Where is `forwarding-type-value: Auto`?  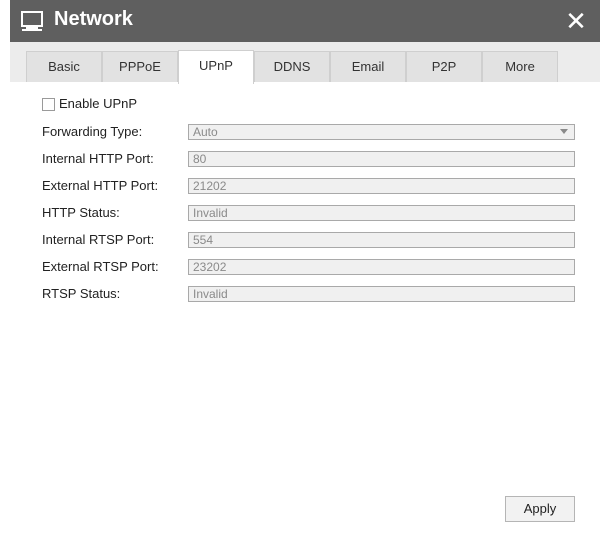 forwarding-type-value: Auto is located at coordinates (205, 132).